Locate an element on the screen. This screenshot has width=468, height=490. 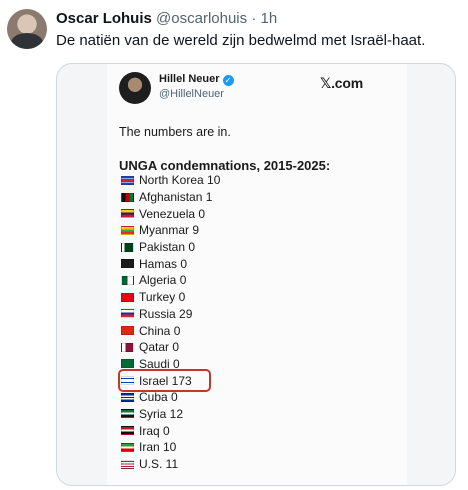
list-item-label: Afghanistan 1 is located at coordinates (176, 197).